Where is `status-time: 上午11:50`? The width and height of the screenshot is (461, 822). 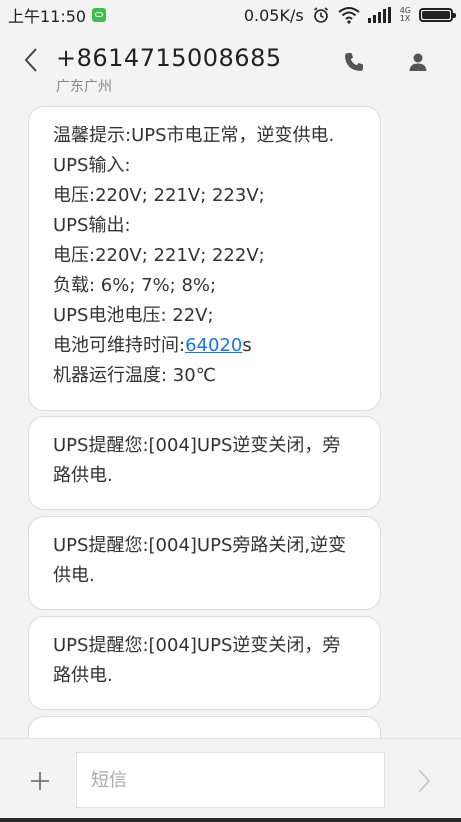 status-time: 上午11:50 is located at coordinates (47, 16).